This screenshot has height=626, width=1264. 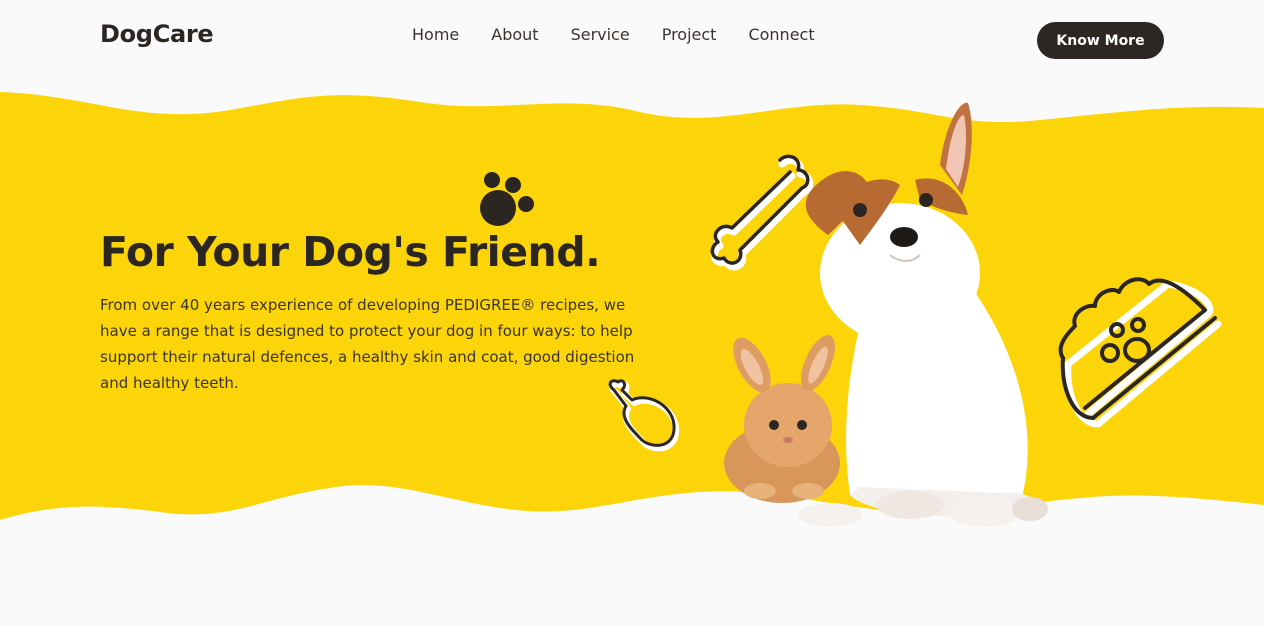 I want to click on main-menu: Home About Service Project Connect, so click(x=613, y=34).